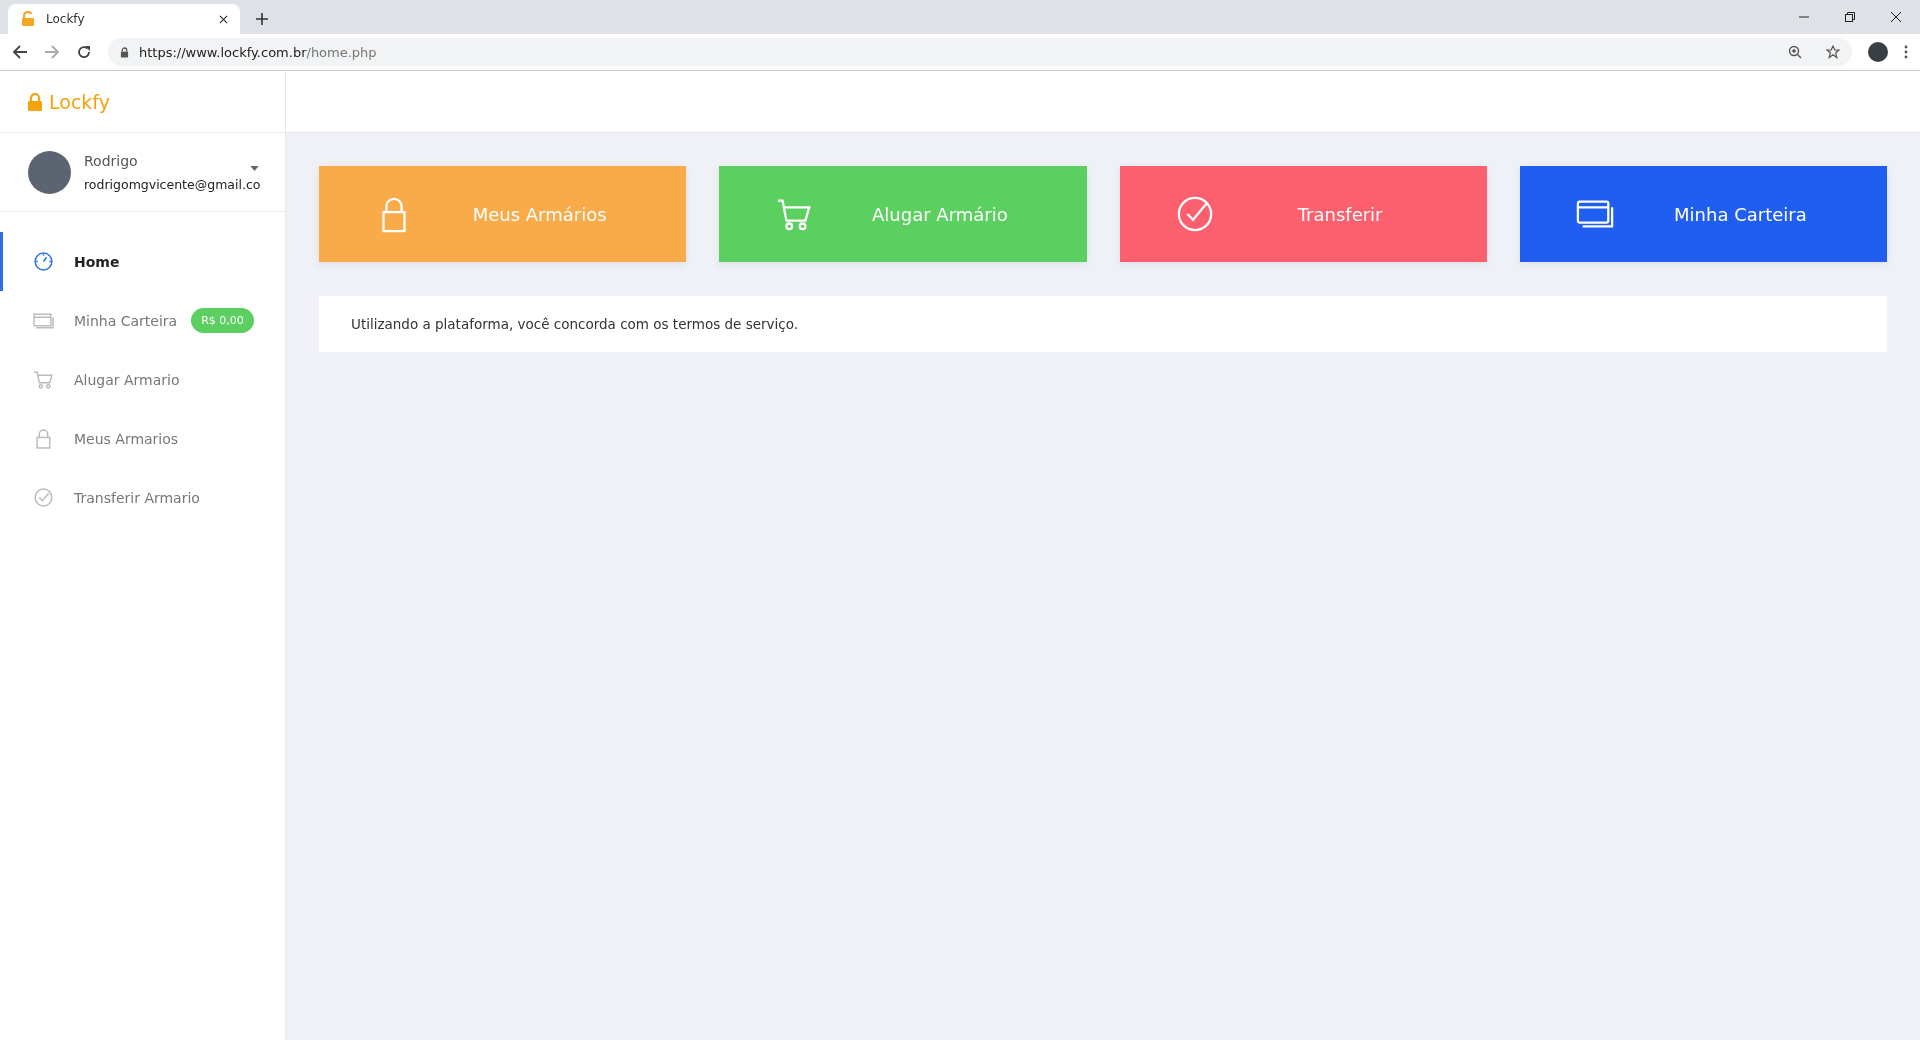  What do you see at coordinates (1103, 324) in the screenshot?
I see `terms-notice: Utilizando a plataforma, você concorda com os termos de serviço.` at bounding box center [1103, 324].